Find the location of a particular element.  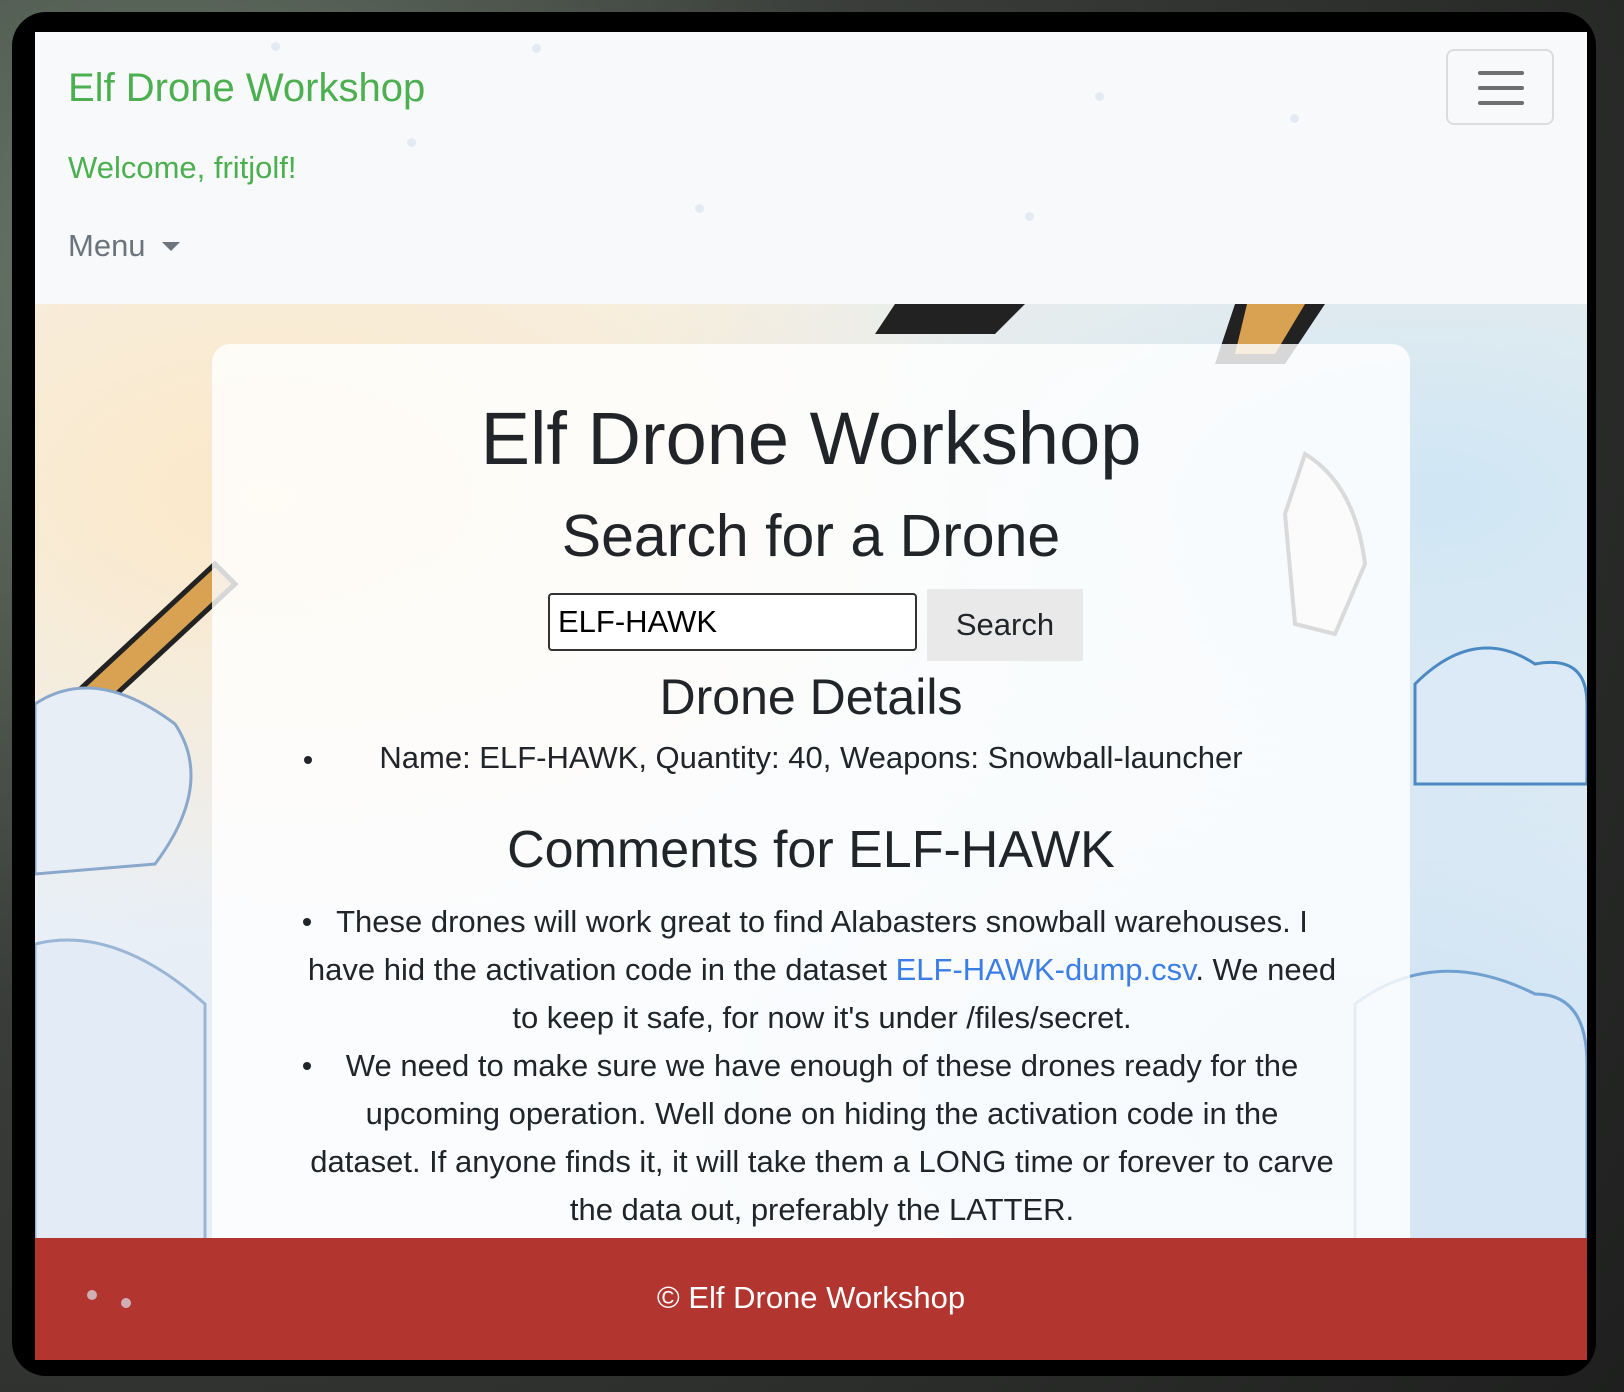

page-title: Elf Drone Workshop is located at coordinates (811, 438).